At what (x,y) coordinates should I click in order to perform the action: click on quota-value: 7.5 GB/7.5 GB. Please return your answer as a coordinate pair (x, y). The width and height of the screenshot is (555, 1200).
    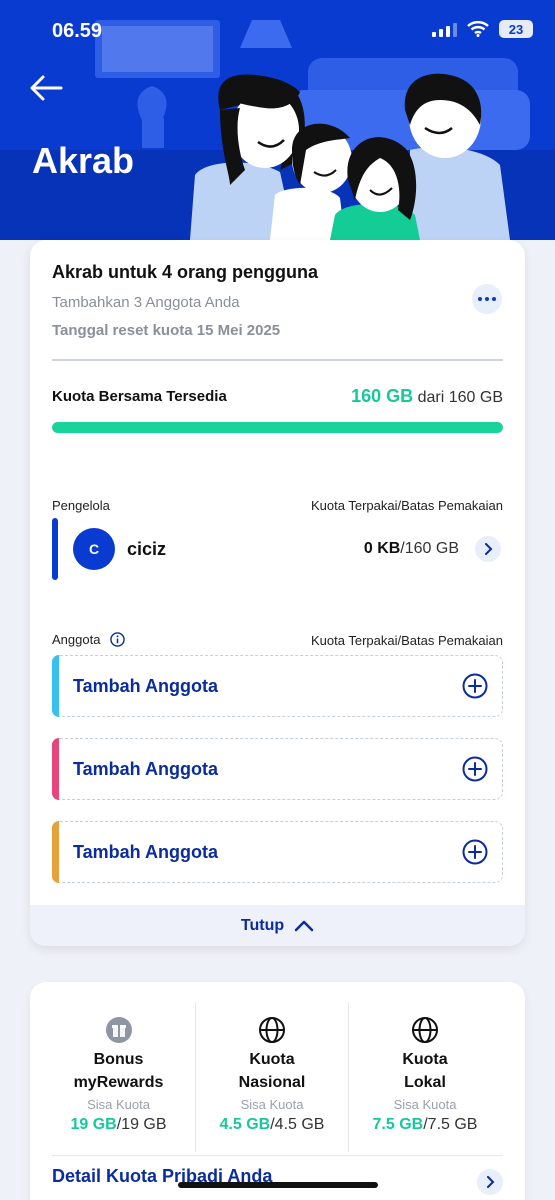
    Looking at the image, I should click on (425, 1125).